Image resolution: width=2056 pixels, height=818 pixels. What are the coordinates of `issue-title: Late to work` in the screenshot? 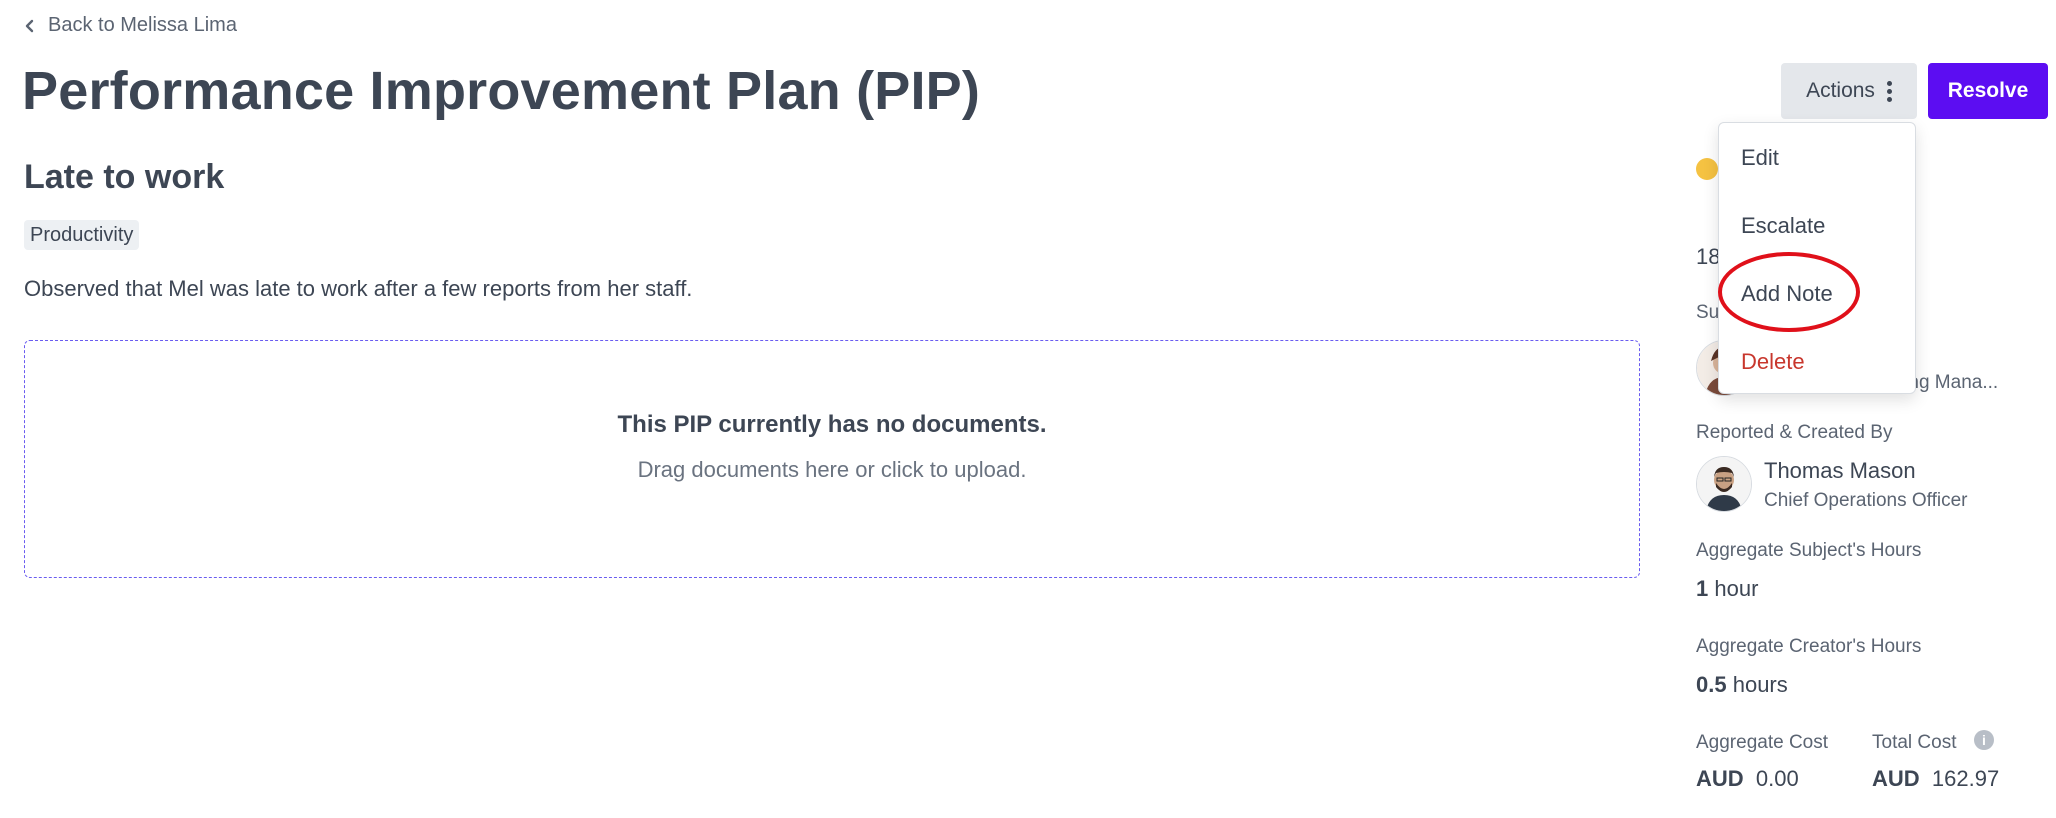 It's located at (124, 177).